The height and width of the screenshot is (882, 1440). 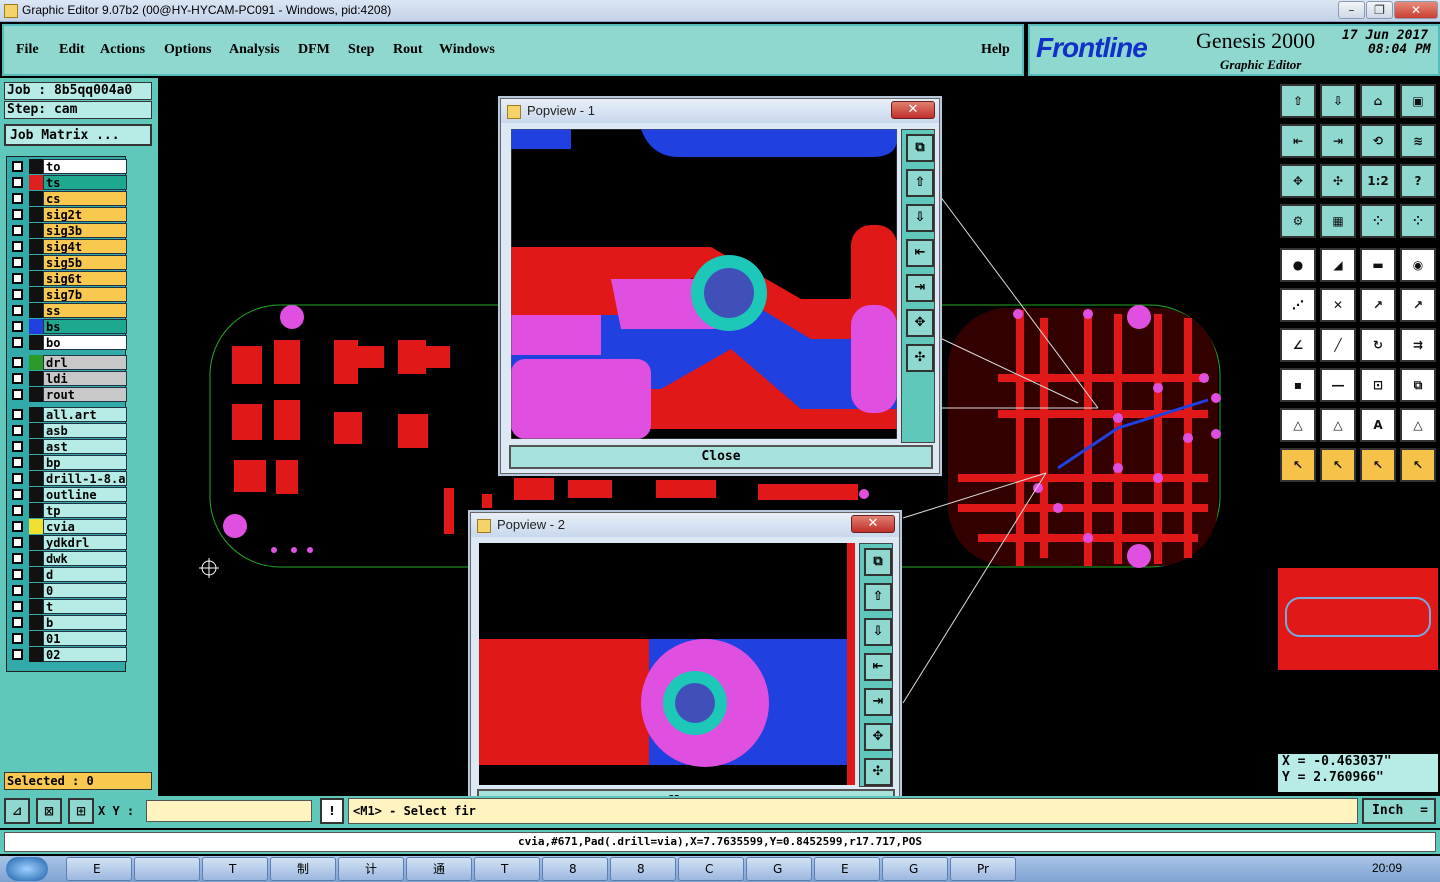 What do you see at coordinates (1298, 465) in the screenshot?
I see `pointer-icon: ↖` at bounding box center [1298, 465].